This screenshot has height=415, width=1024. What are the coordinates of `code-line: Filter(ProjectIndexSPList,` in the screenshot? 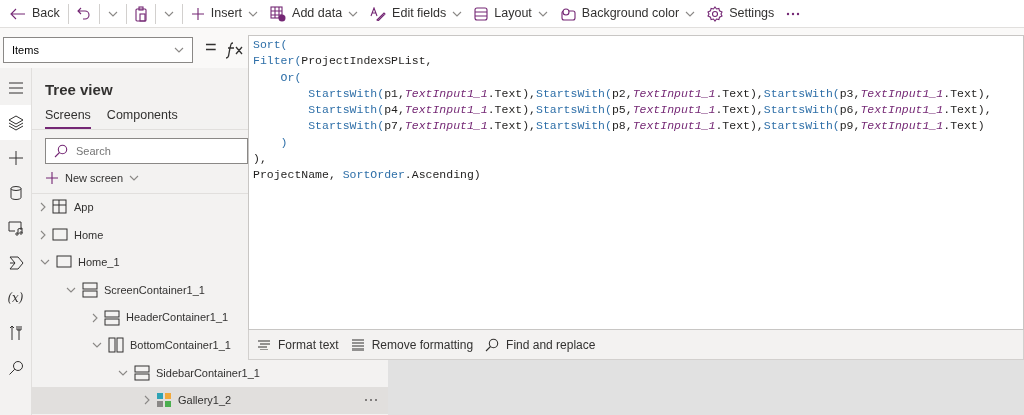 It's located at (343, 61).